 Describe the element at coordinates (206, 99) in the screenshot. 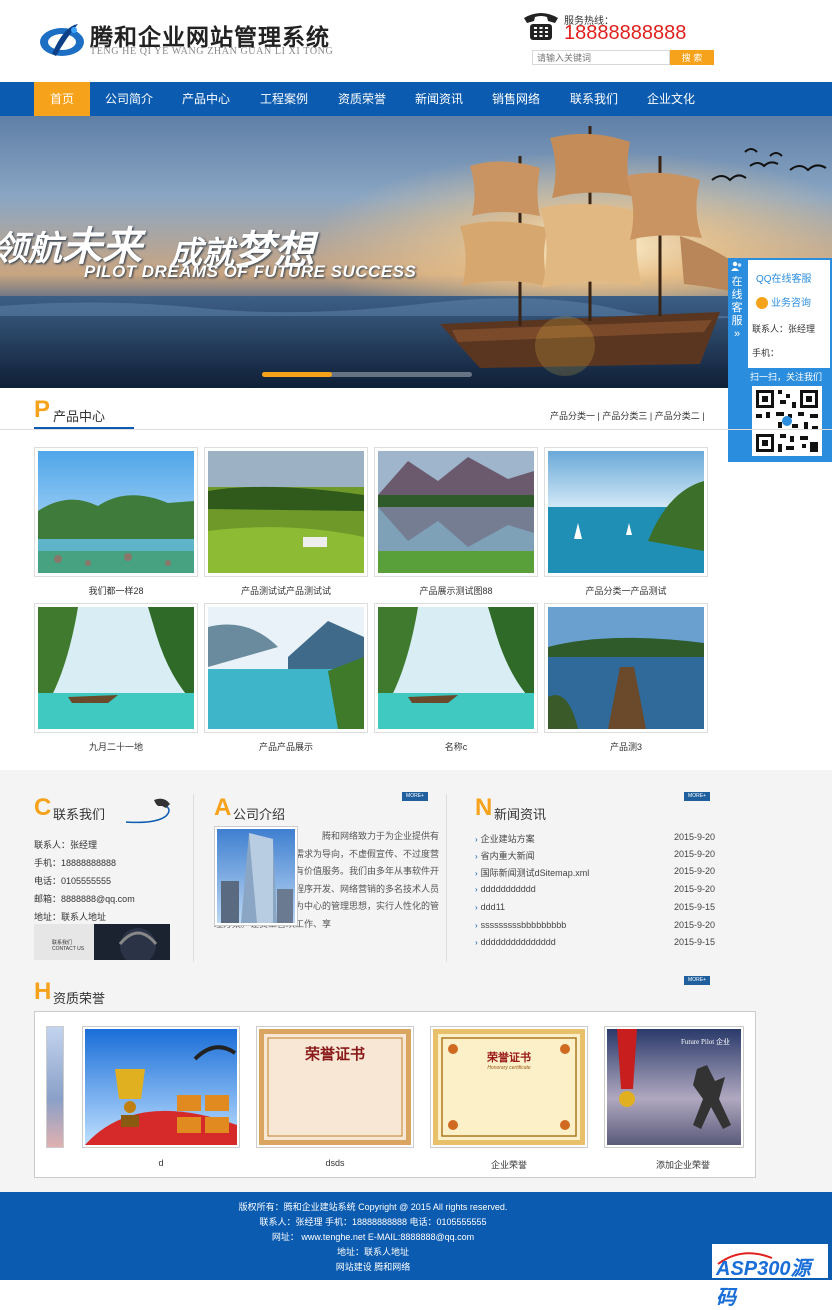

I see `nav-item-products: 产品中心` at that location.